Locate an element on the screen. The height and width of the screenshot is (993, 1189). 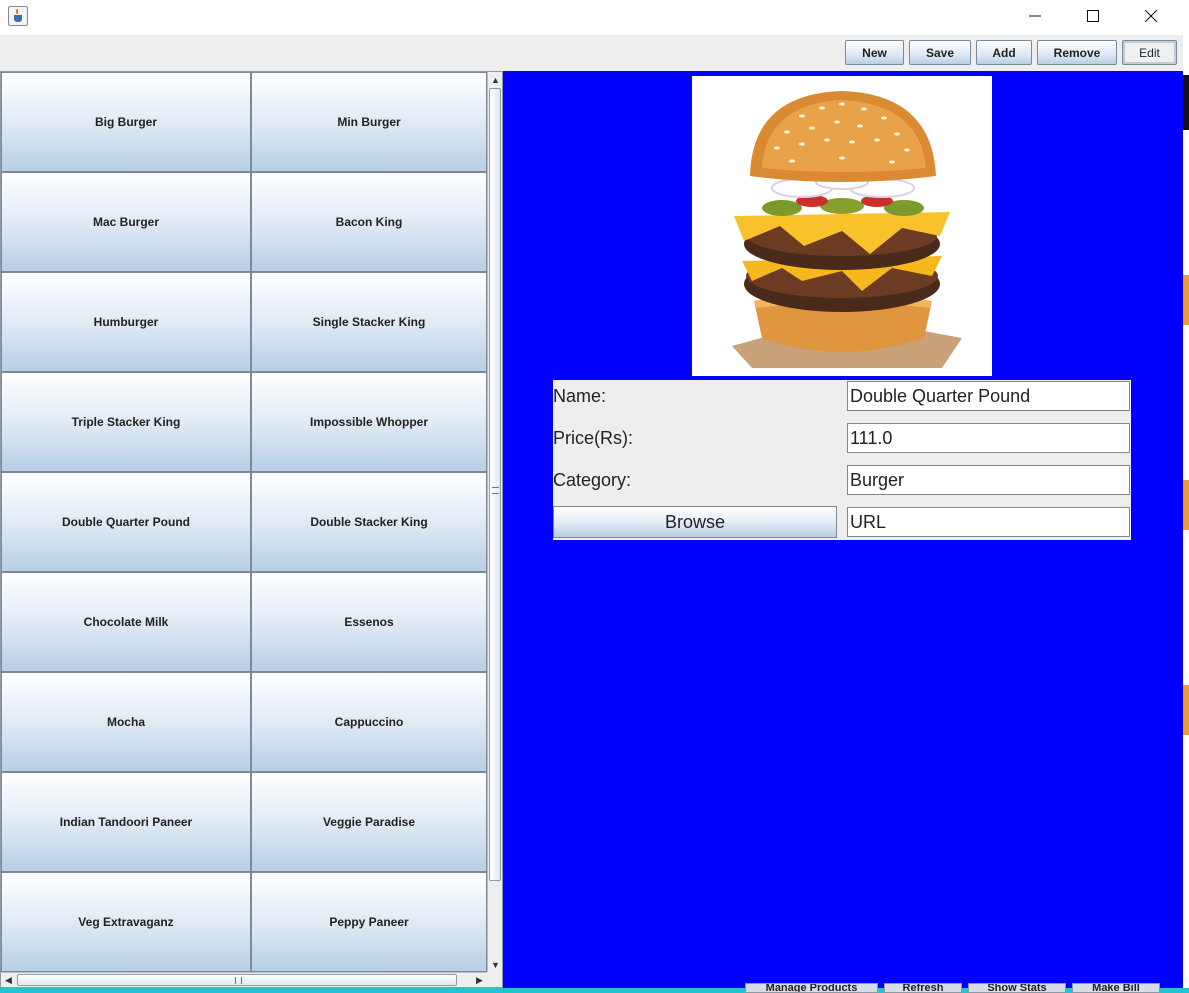
price-label: Price(Rs): is located at coordinates (593, 438).